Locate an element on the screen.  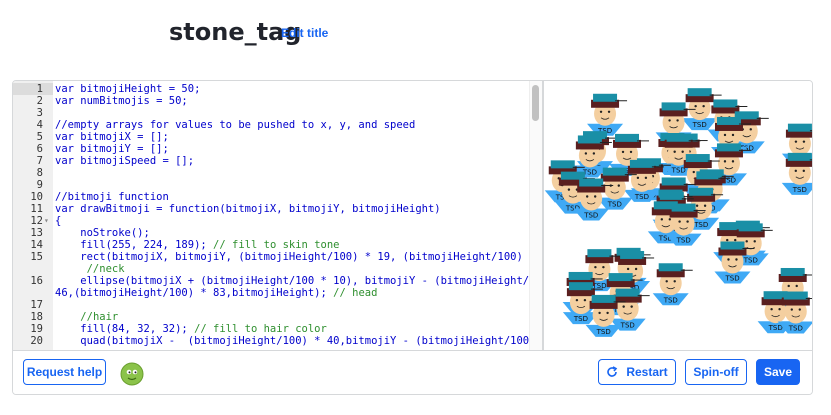
avatar-icon is located at coordinates (132, 374).